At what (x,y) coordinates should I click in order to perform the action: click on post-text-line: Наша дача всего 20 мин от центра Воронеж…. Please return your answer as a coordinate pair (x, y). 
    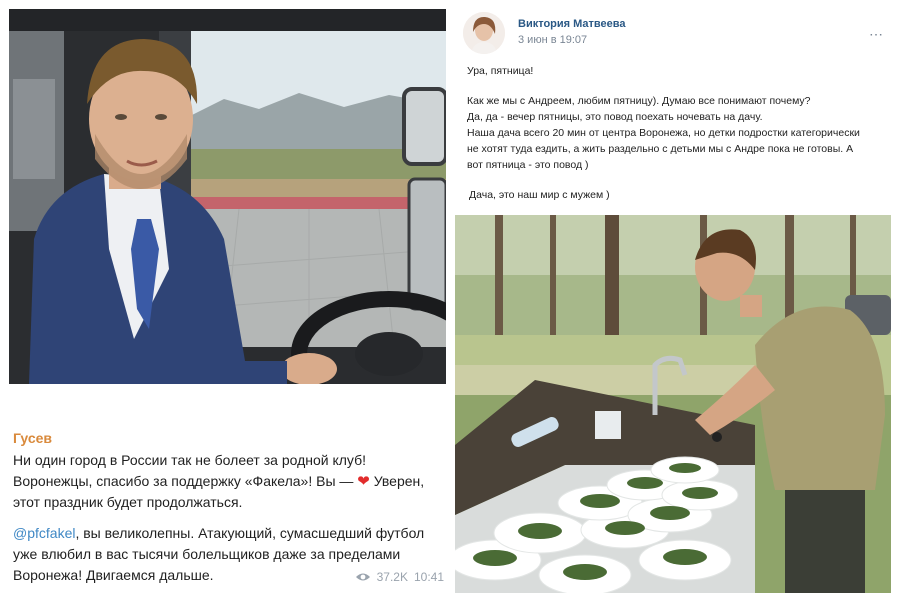
    Looking at the image, I should click on (663, 133).